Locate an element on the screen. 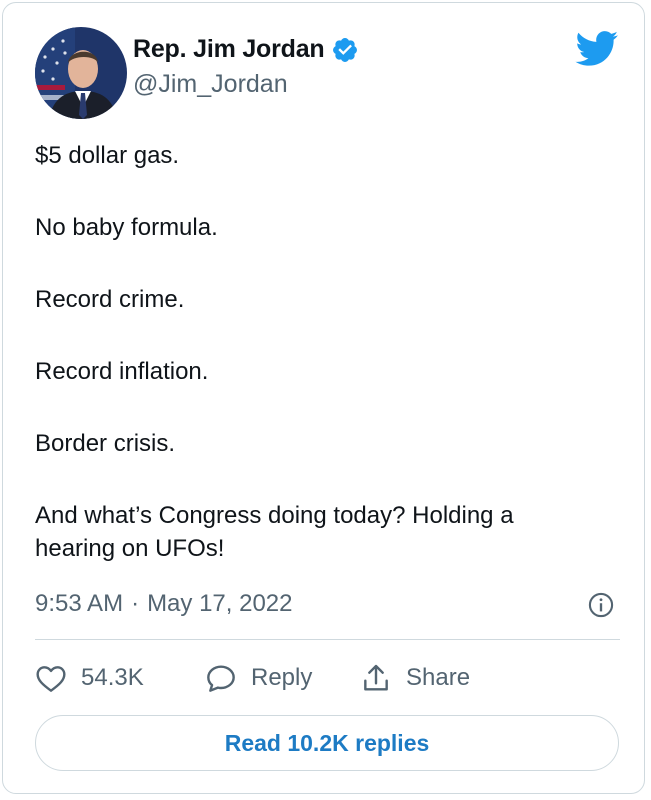  avatar-photo is located at coordinates (81, 73).